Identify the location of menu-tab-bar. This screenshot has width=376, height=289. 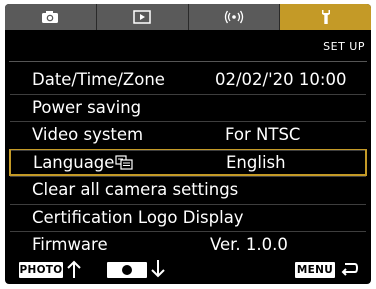
(188, 17).